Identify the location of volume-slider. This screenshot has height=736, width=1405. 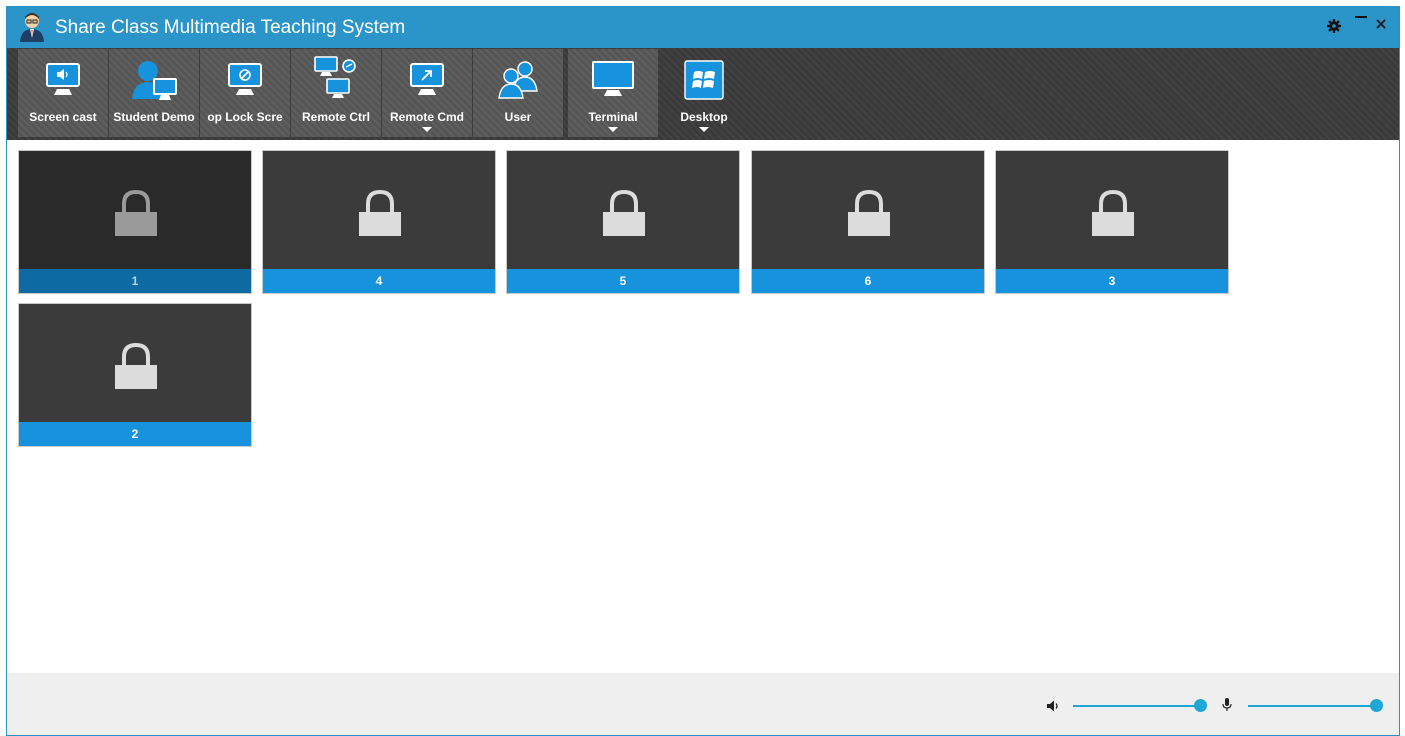
(1140, 706).